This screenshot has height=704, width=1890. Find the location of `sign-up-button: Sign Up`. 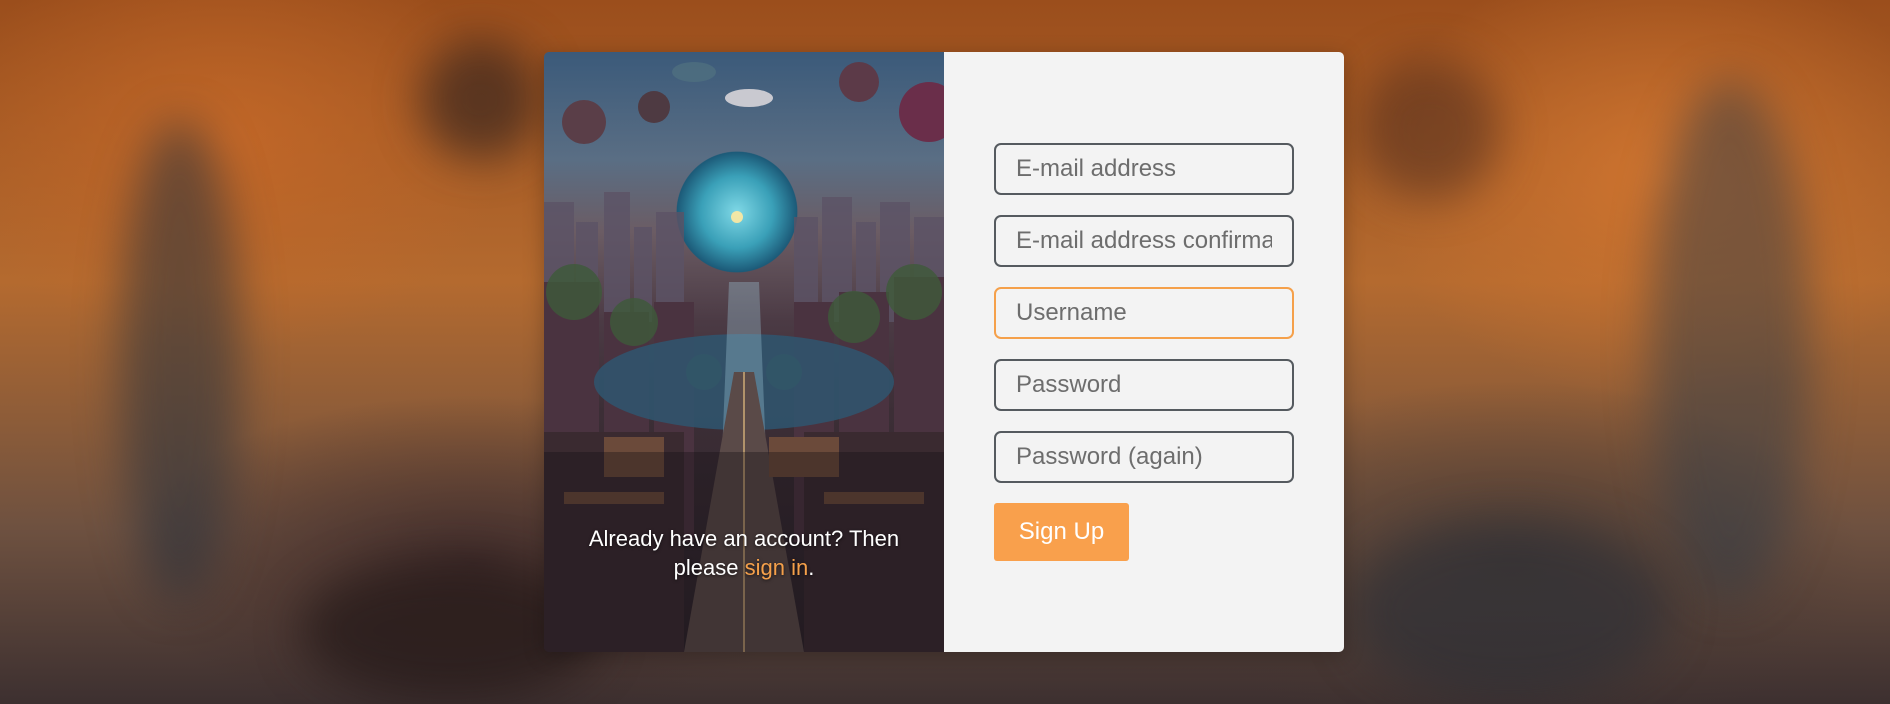

sign-up-button: Sign Up is located at coordinates (1061, 532).